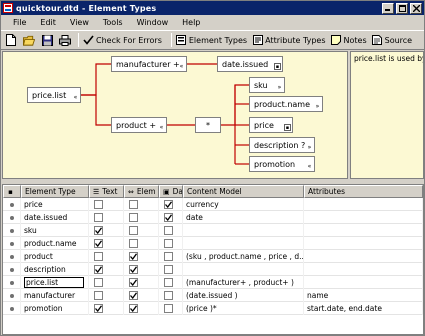  Describe the element at coordinates (79, 22) in the screenshot. I see `menu-view: View` at that location.